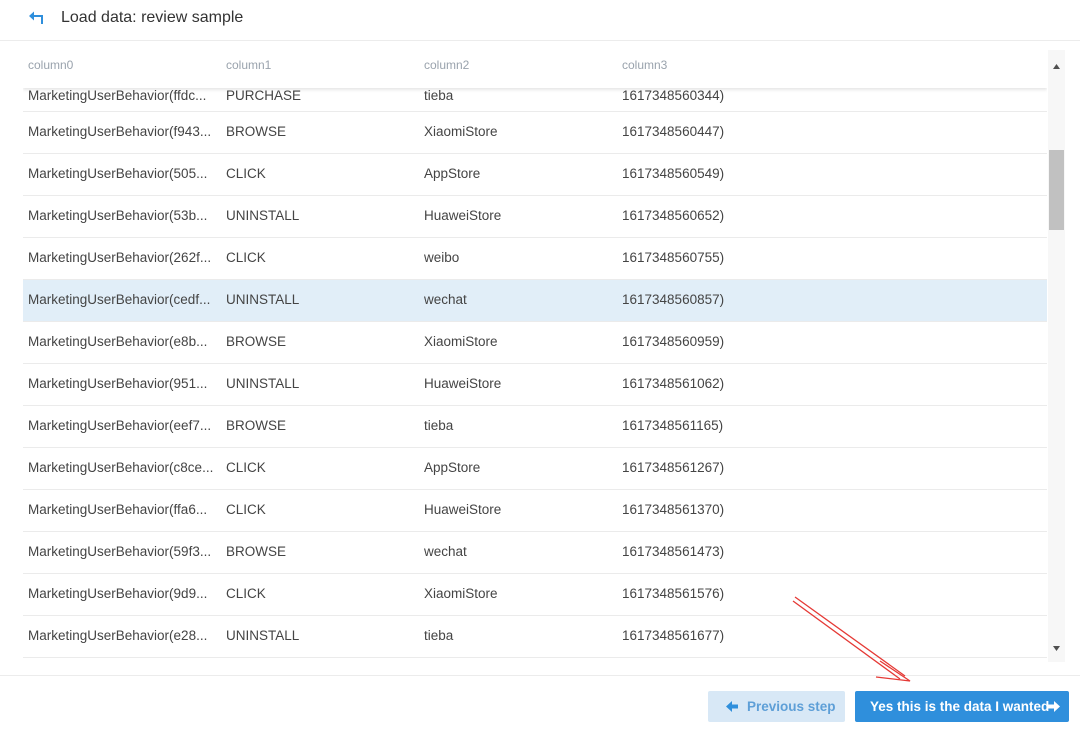  I want to click on column-header-1: column1, so click(248, 65).